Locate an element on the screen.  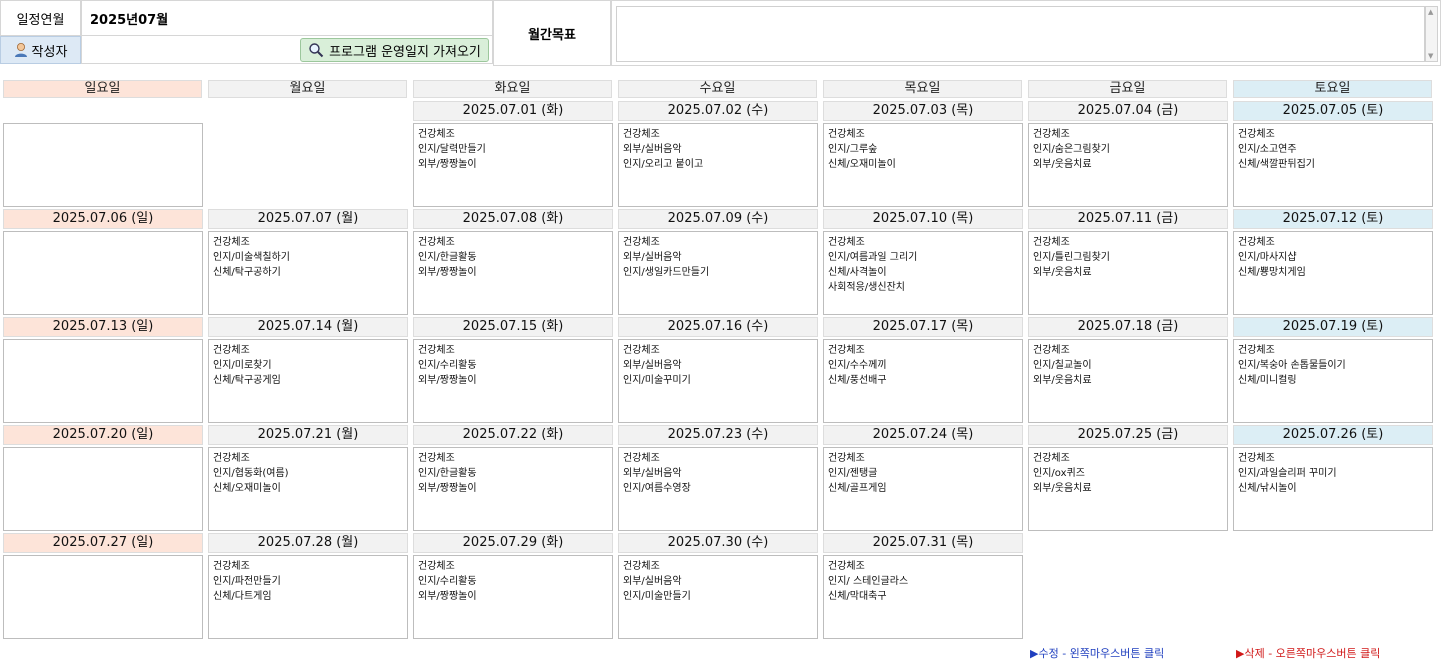
activity-item: 인지/숨은그림찾기 is located at coordinates (1071, 149).